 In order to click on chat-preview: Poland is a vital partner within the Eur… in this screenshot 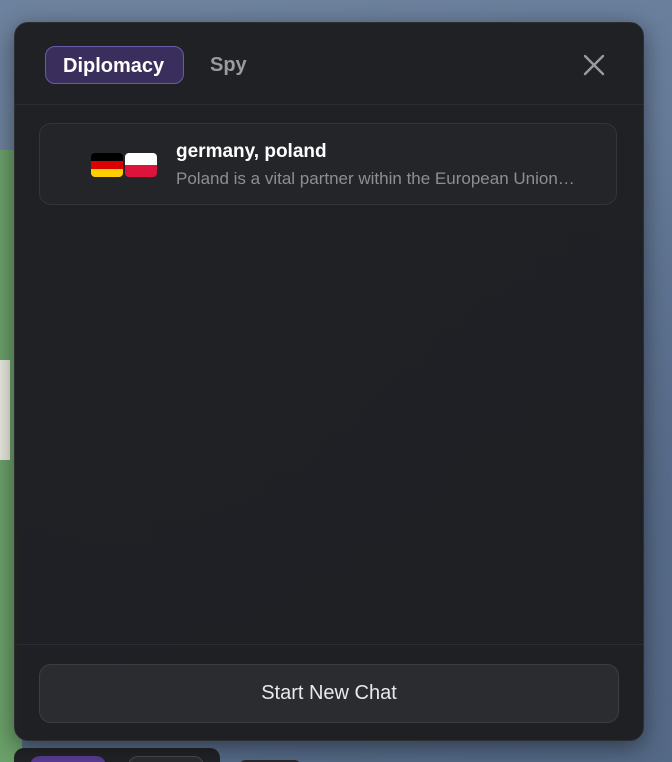, I will do `click(375, 178)`.